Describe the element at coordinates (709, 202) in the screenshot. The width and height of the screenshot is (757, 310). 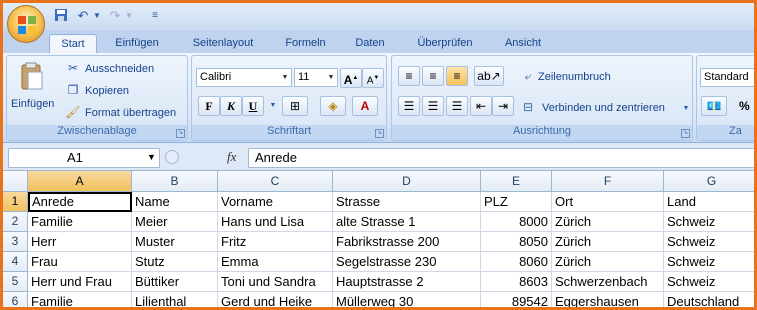
I see `header-cell: Land` at that location.